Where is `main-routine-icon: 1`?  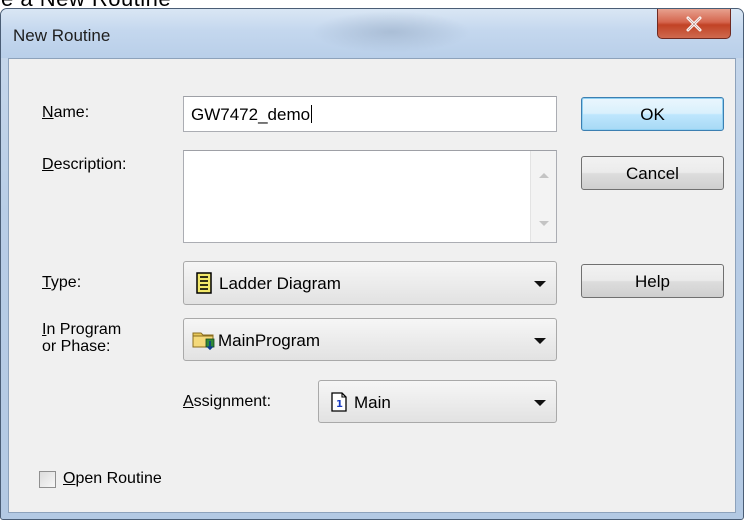
main-routine-icon: 1 is located at coordinates (339, 402).